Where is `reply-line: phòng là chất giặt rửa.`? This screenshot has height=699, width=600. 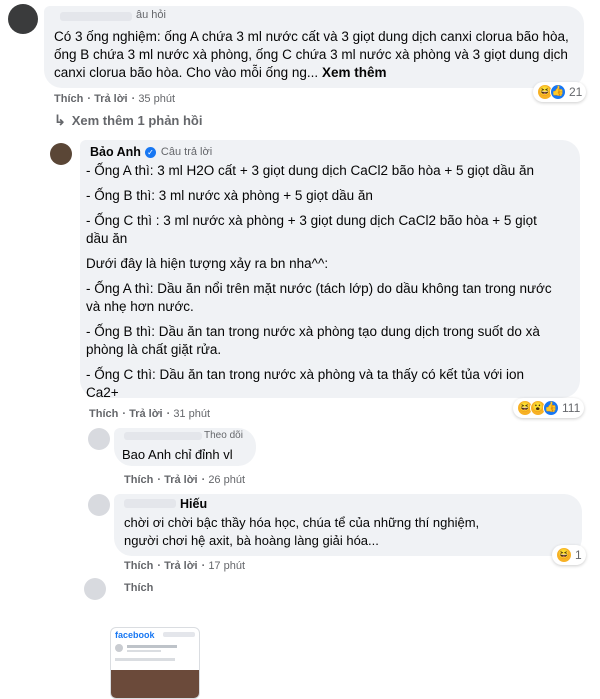 reply-line: phòng là chất giặt rửa. is located at coordinates (154, 349).